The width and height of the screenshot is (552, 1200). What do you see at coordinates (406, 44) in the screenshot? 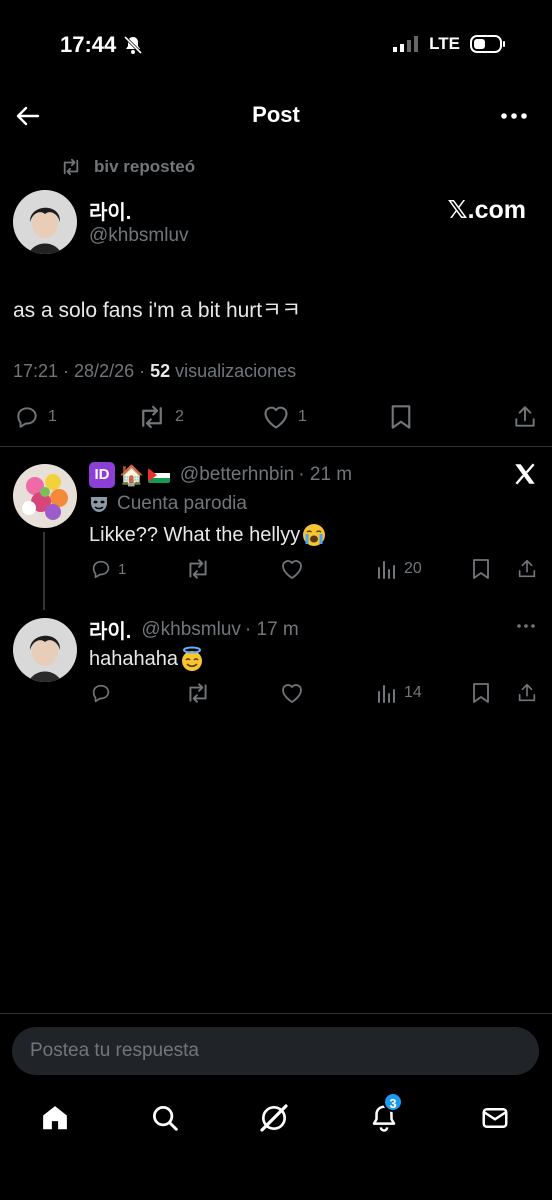
I see `signal-icon` at bounding box center [406, 44].